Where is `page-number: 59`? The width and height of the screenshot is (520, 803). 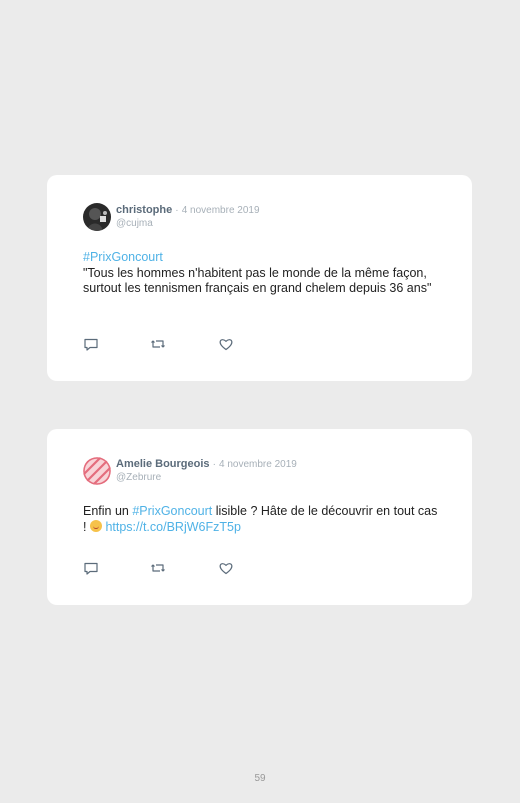
page-number: 59 is located at coordinates (260, 778).